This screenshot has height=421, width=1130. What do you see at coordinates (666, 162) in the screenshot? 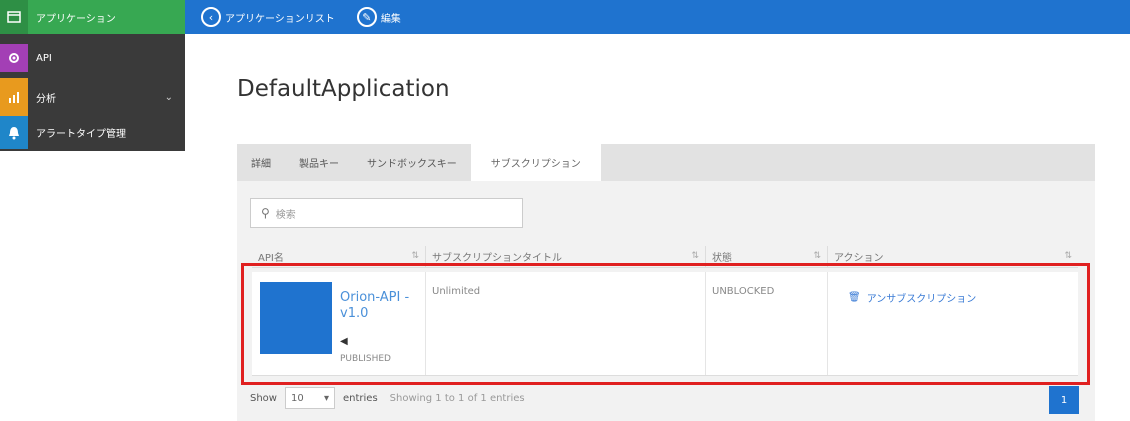
I see `tab-bar: 詳細 製品キー サンドボックスキー サブスクリプション` at bounding box center [666, 162].